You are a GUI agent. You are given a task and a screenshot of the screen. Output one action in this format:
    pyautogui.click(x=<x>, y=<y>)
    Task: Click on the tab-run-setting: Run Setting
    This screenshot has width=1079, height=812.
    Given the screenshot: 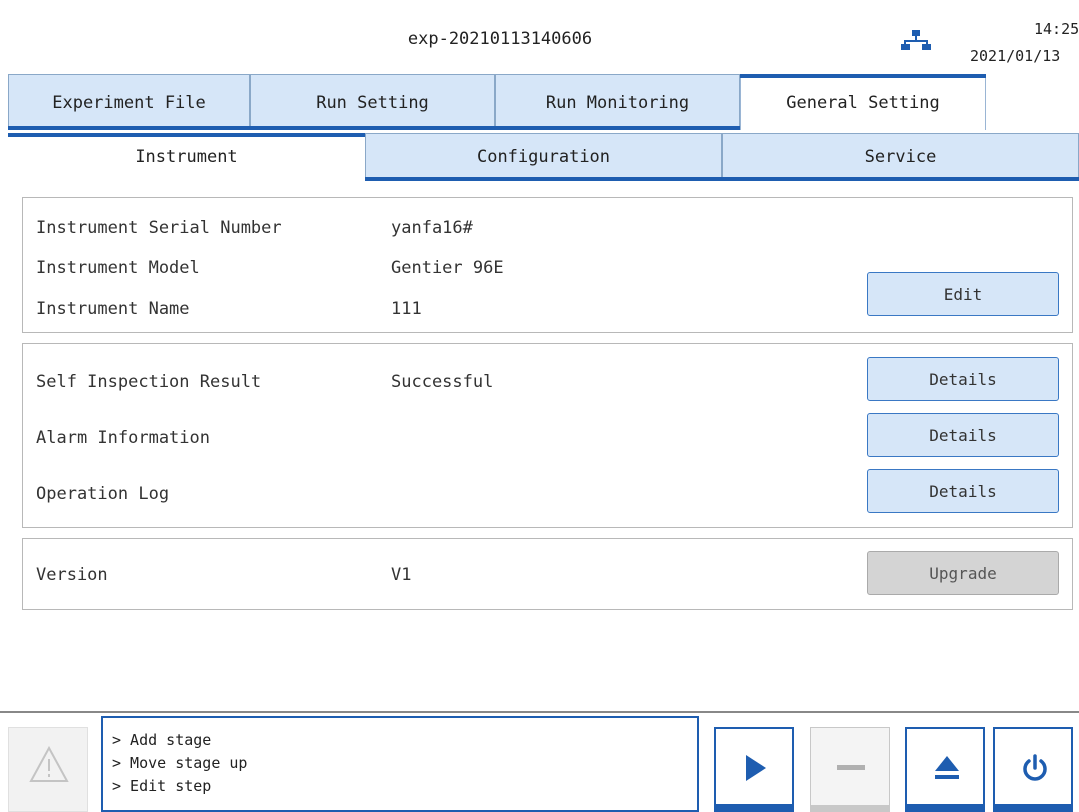 What is the action you would take?
    pyautogui.click(x=372, y=102)
    